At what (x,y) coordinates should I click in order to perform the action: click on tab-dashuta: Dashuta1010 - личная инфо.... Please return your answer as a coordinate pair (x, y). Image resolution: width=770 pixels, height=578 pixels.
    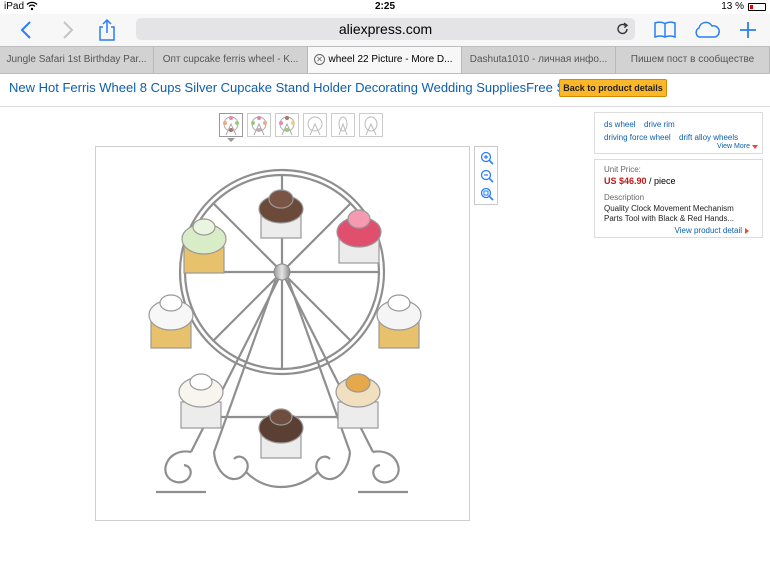
    Looking at the image, I should click on (539, 60).